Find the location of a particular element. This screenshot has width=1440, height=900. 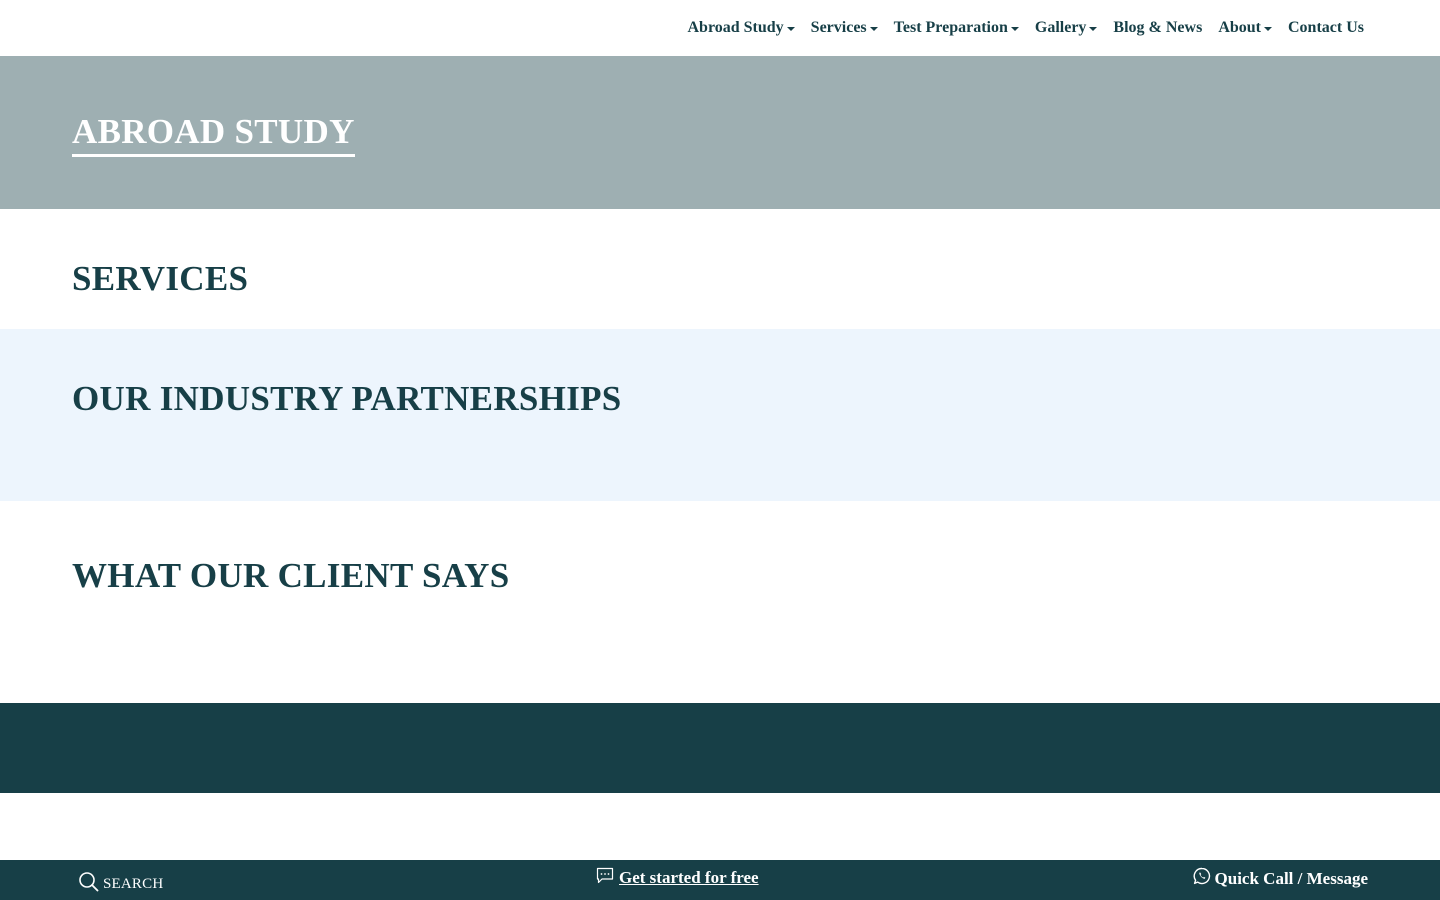

quick-call-button: Quick Call / Message is located at coordinates (1280, 878).